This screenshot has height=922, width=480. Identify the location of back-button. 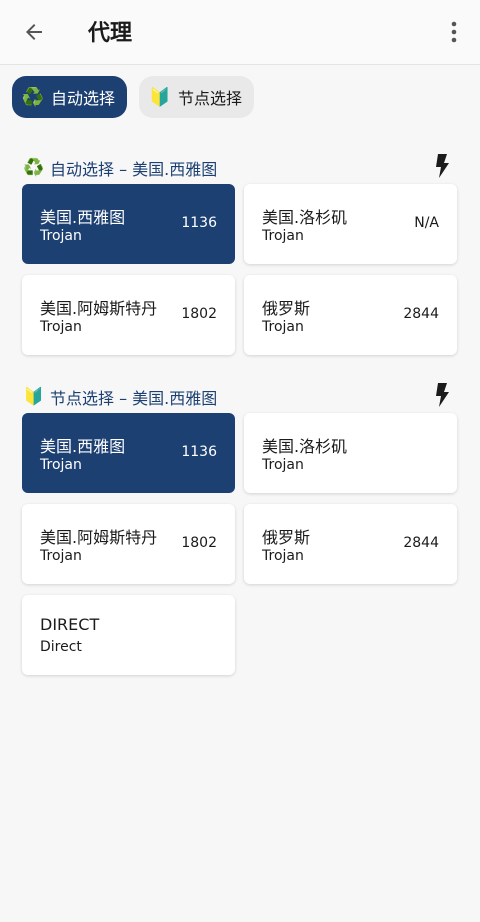
(34, 32).